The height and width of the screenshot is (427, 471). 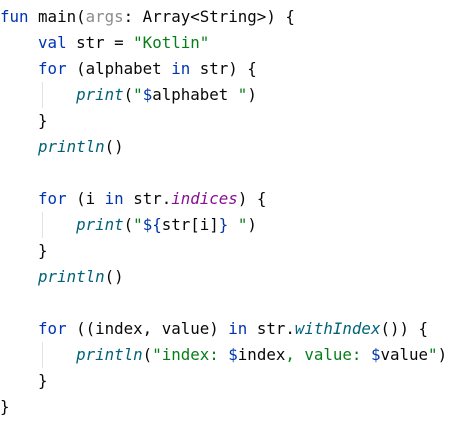 I want to click on code-token: str) {, so click(x=228, y=68).